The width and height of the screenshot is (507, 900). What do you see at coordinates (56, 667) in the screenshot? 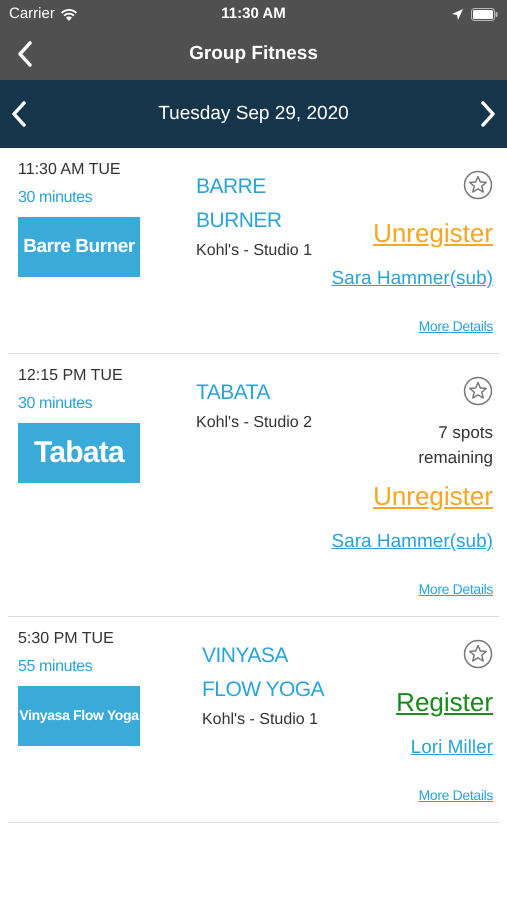
I see `class-duration: 55 minutes` at bounding box center [56, 667].